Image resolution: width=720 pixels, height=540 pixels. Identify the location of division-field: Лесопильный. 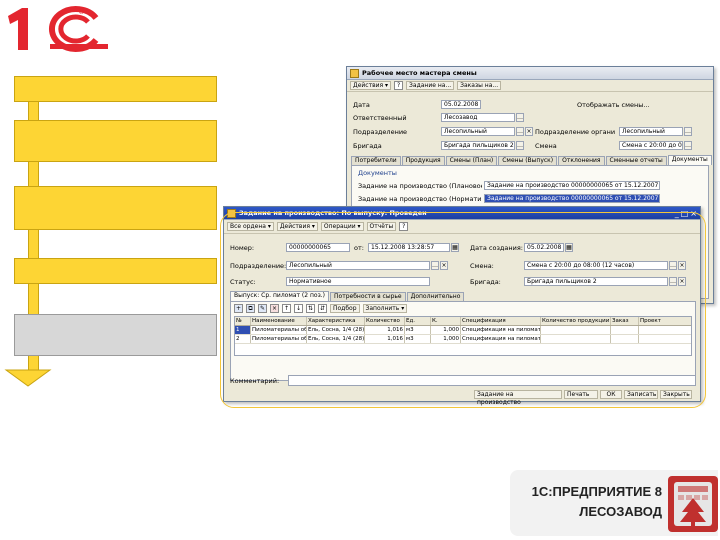
(478, 131).